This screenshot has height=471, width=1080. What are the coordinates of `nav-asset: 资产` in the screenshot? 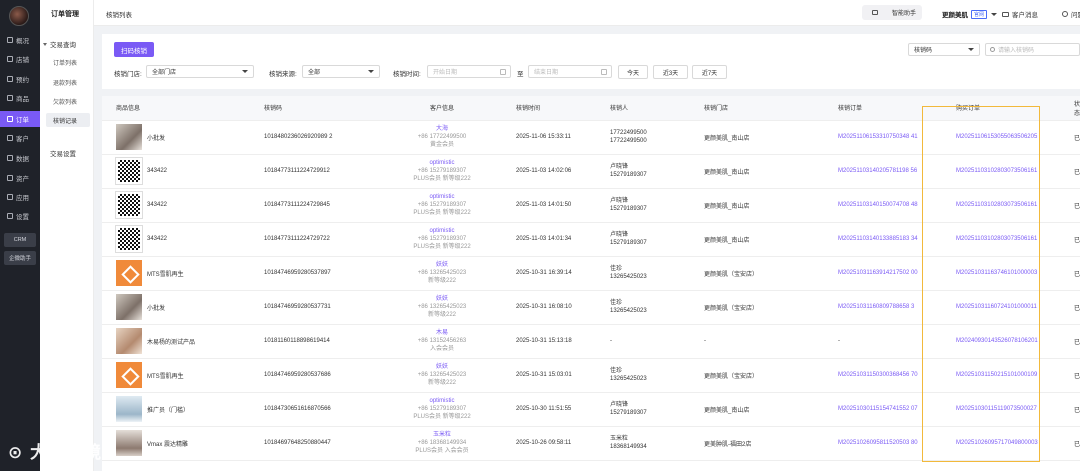 It's located at (20, 178).